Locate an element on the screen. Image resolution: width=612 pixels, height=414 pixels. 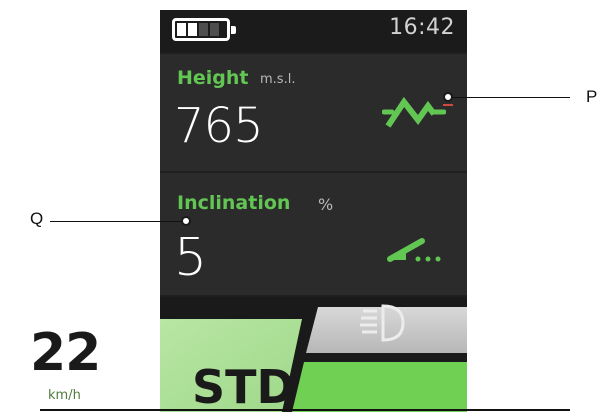
callout-label-p: P is located at coordinates (592, 96).